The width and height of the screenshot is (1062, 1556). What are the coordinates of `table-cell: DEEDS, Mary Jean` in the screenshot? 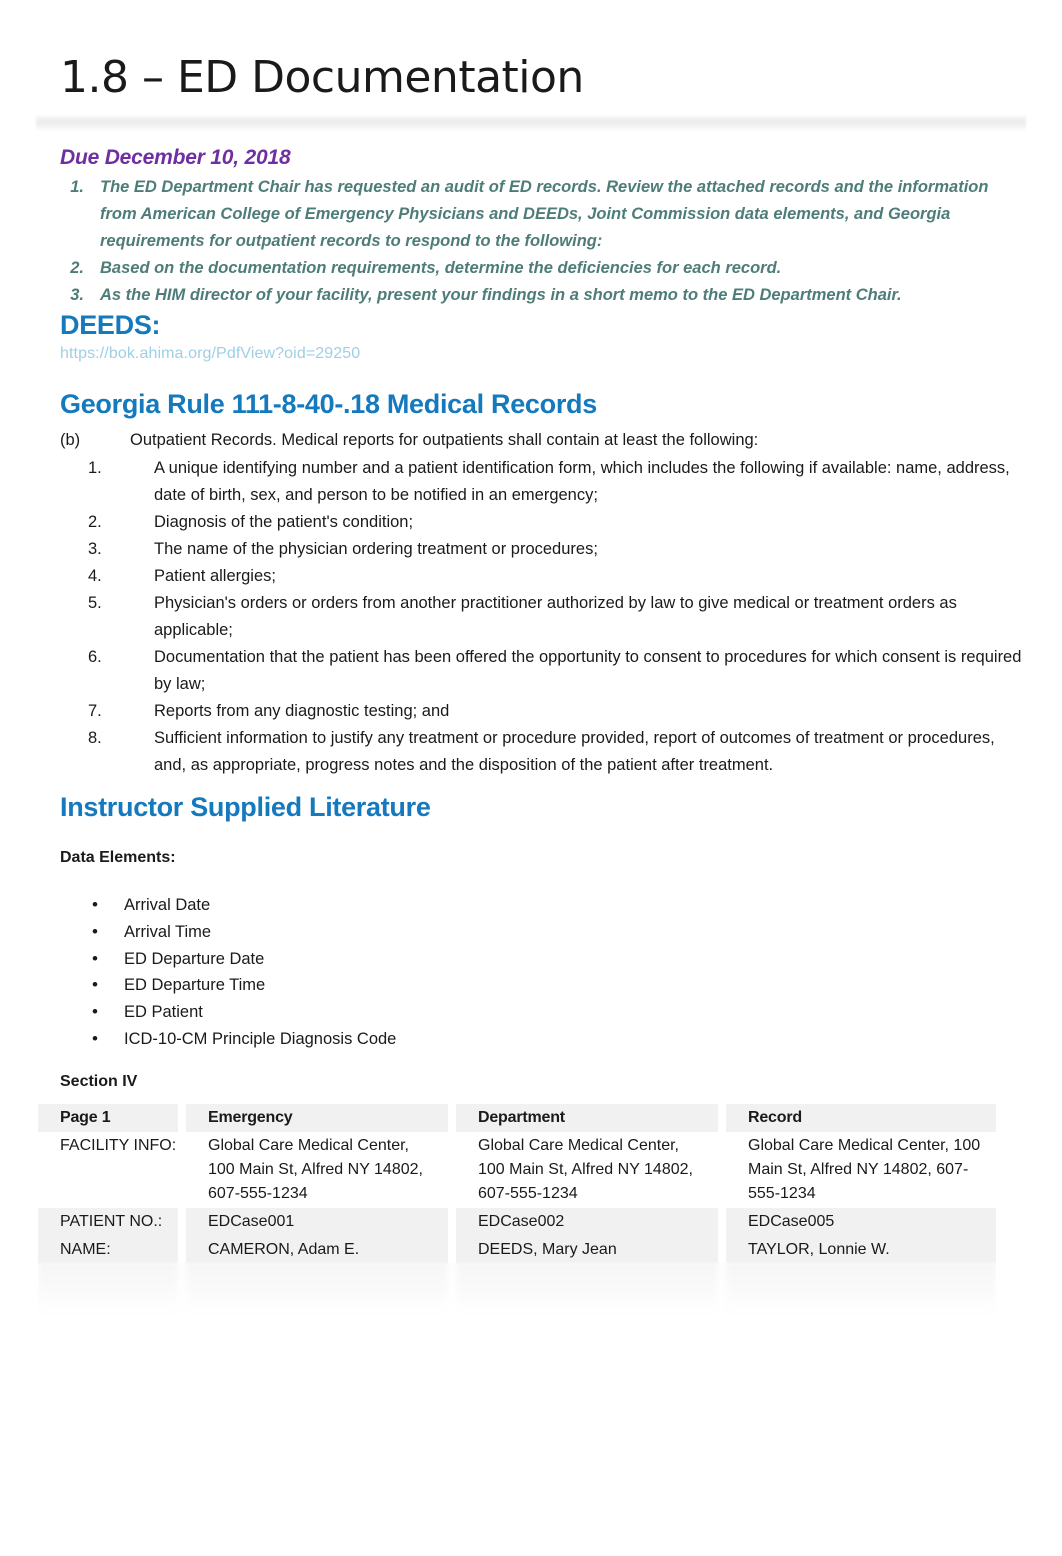 It's located at (591, 1250).